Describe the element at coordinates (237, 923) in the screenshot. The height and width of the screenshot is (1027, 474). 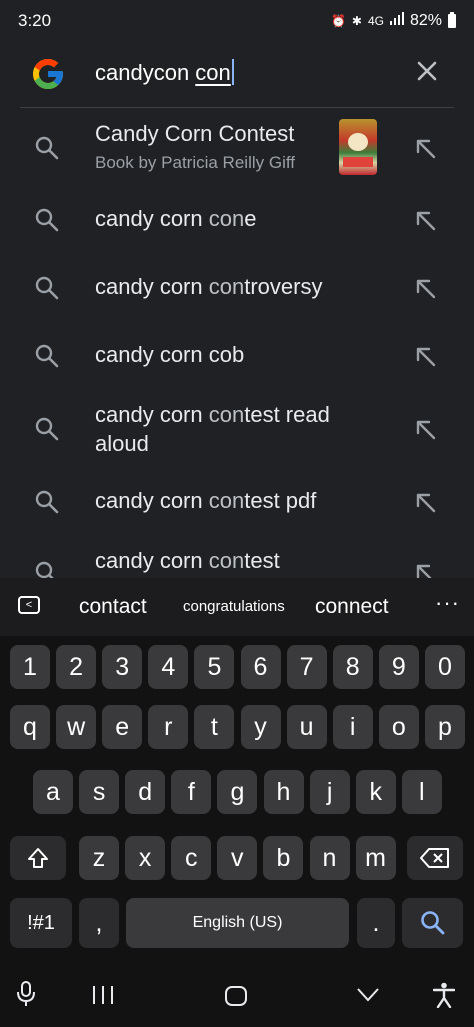
I see `space-key: English (US)` at that location.